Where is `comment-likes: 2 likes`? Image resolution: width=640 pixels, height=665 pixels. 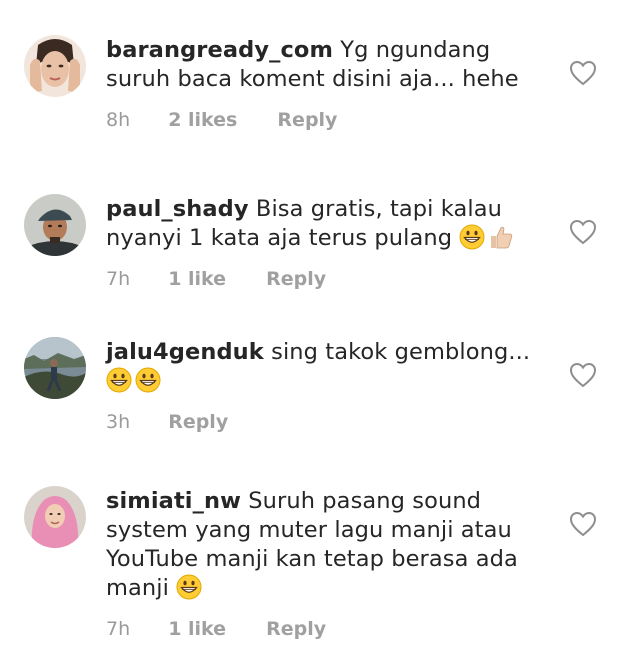 comment-likes: 2 likes is located at coordinates (202, 120).